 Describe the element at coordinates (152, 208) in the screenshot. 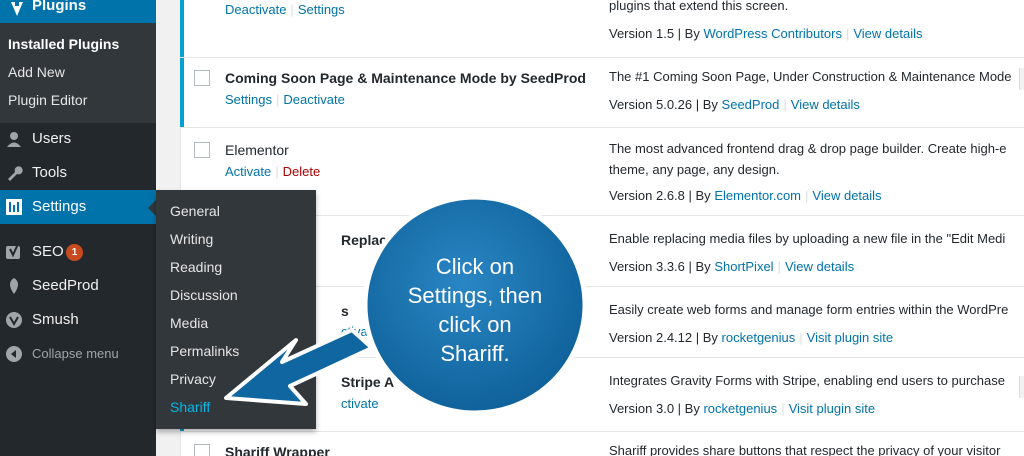

I see `flyout-pointer` at that location.